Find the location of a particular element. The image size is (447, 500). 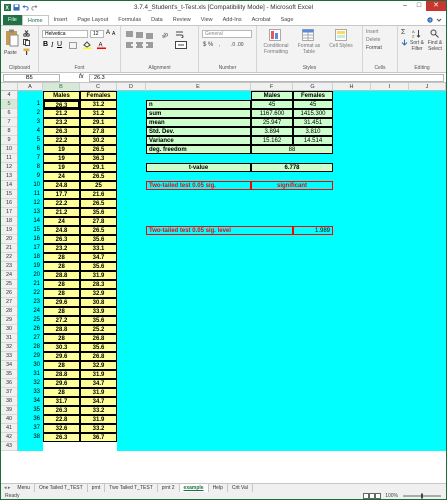

males-header: Males is located at coordinates (61, 95).